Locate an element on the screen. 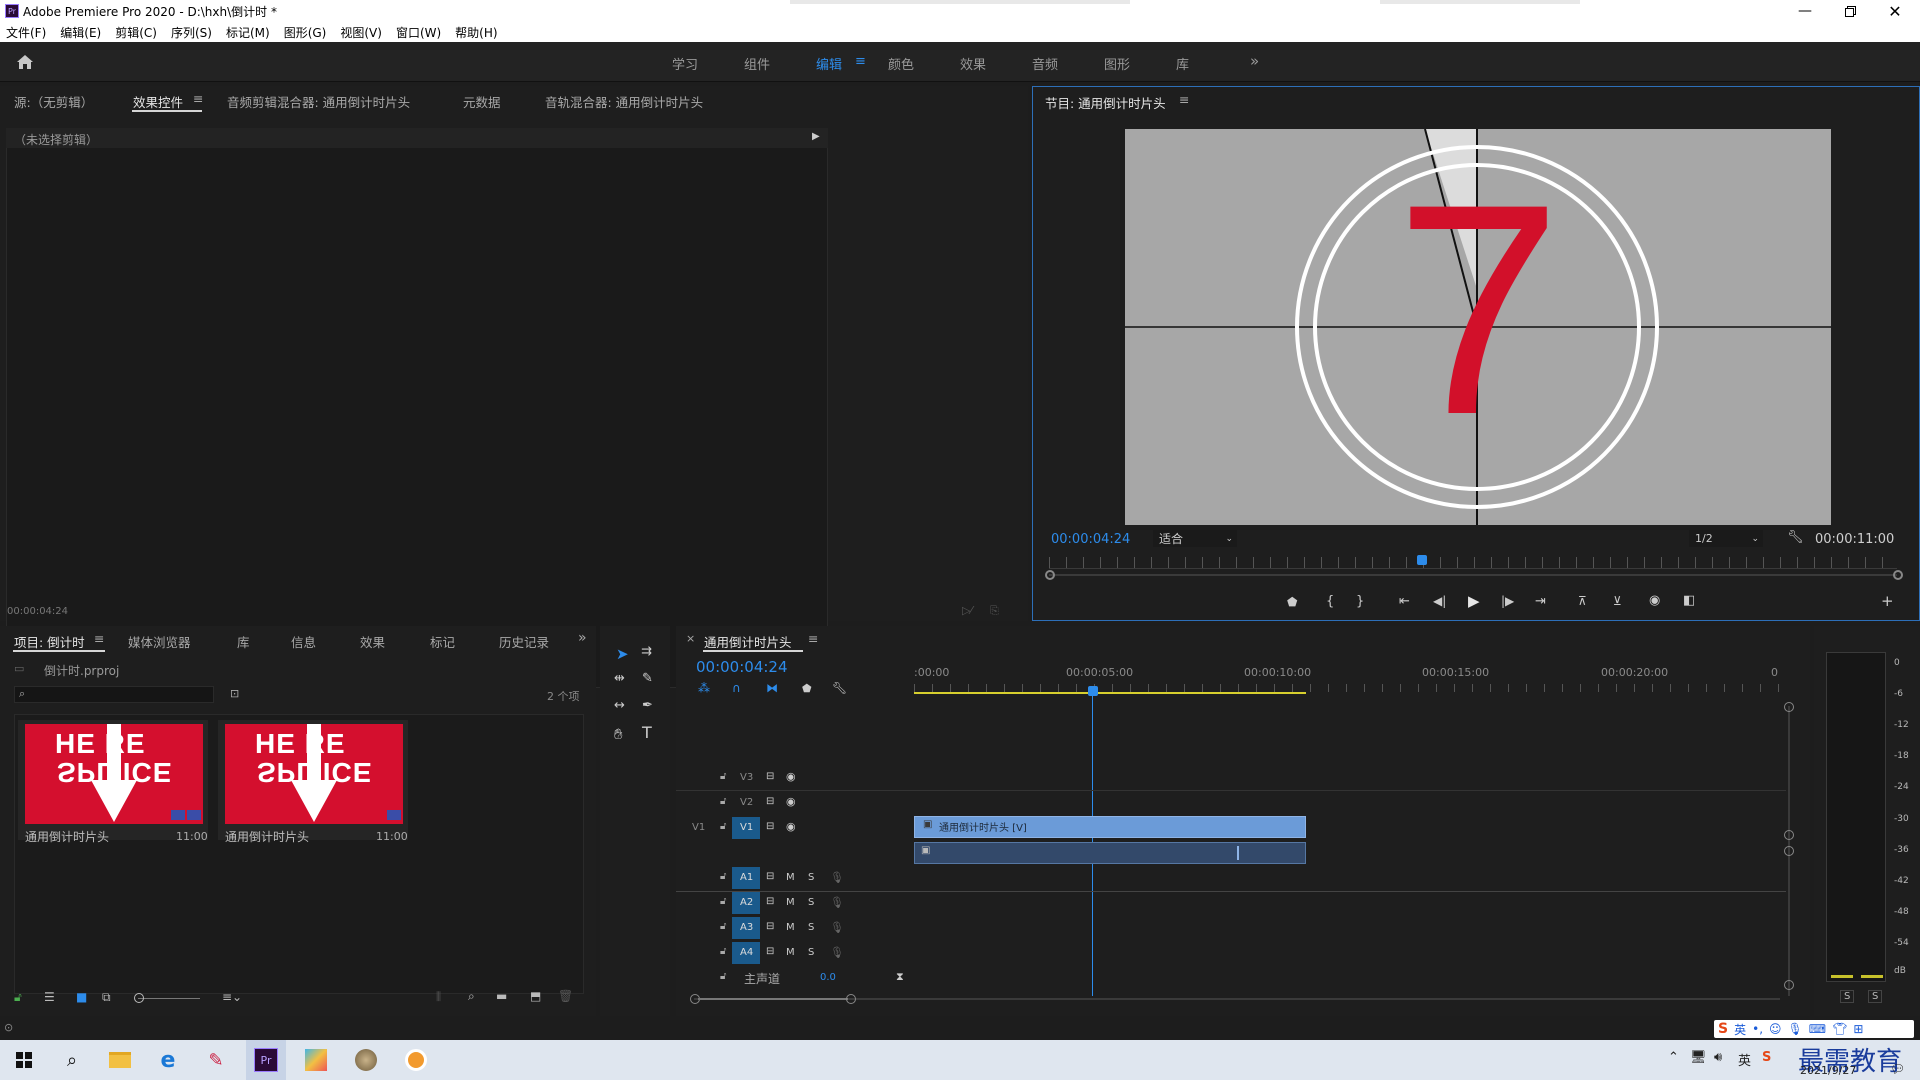 This screenshot has height=1080, width=1920. trash-icon: 🗑︎ is located at coordinates (565, 996).